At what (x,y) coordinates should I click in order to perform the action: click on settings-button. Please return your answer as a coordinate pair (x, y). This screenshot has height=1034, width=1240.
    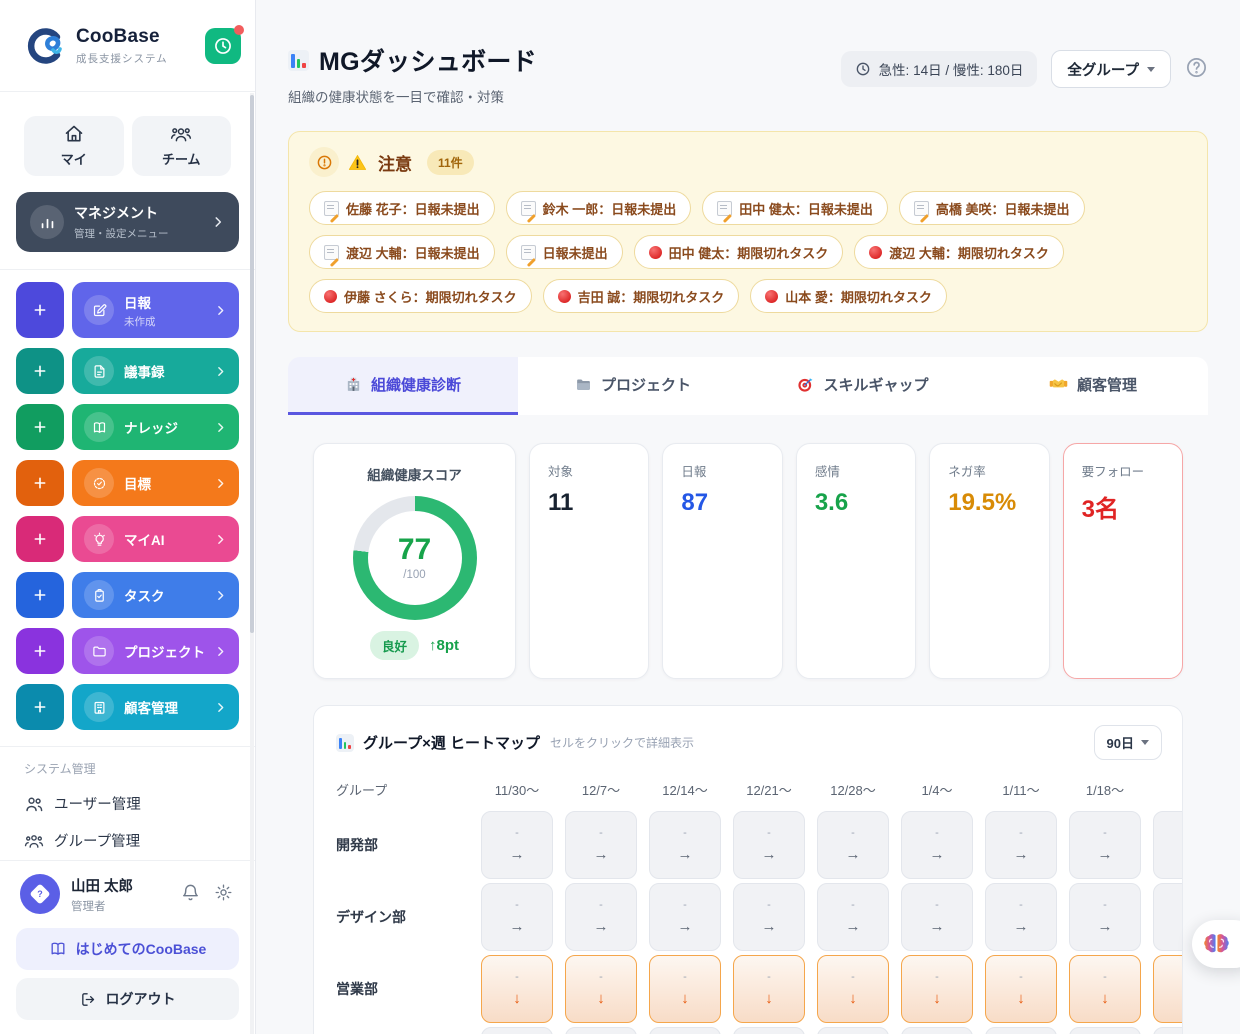
    Looking at the image, I should click on (223, 894).